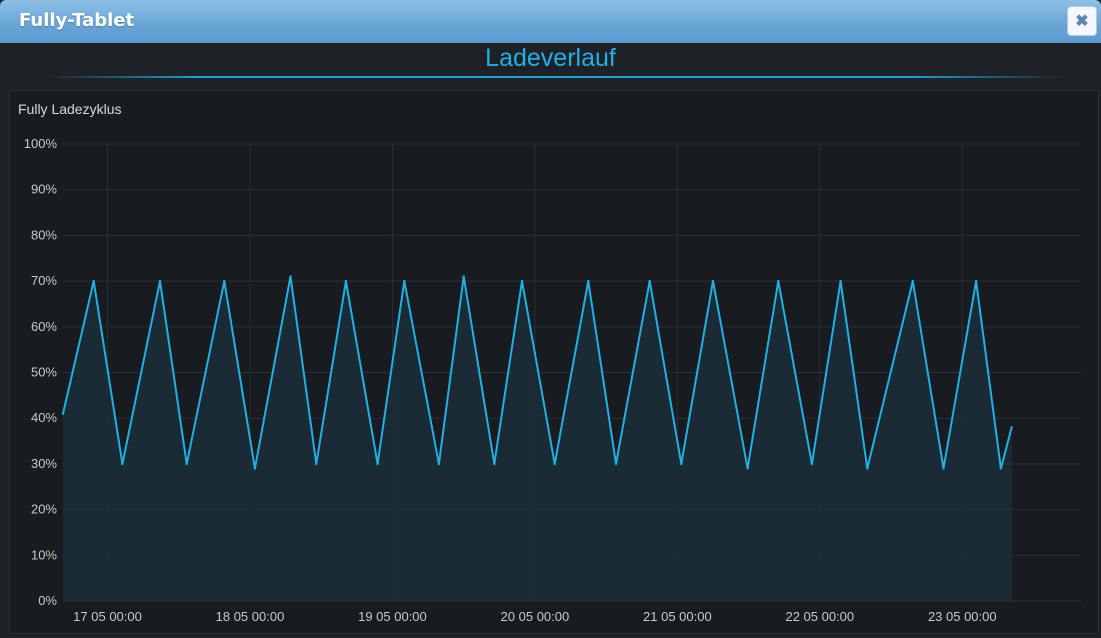  I want to click on x-tick-label: 23 05 00:00, so click(962, 616).